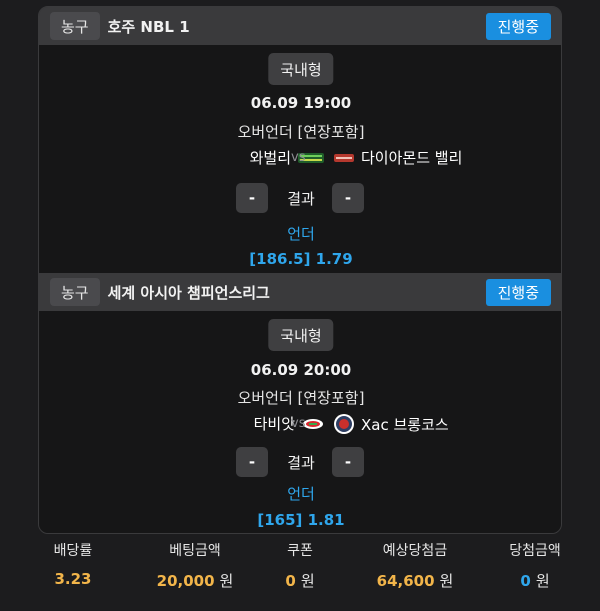 This screenshot has height=611, width=600. I want to click on summary-odds-label: 배당률, so click(73, 551).